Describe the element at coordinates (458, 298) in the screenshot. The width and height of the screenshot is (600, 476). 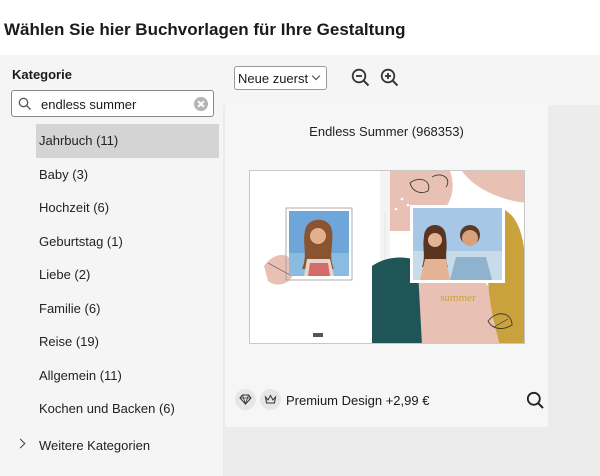
I see `cover-title-text: summer` at that location.